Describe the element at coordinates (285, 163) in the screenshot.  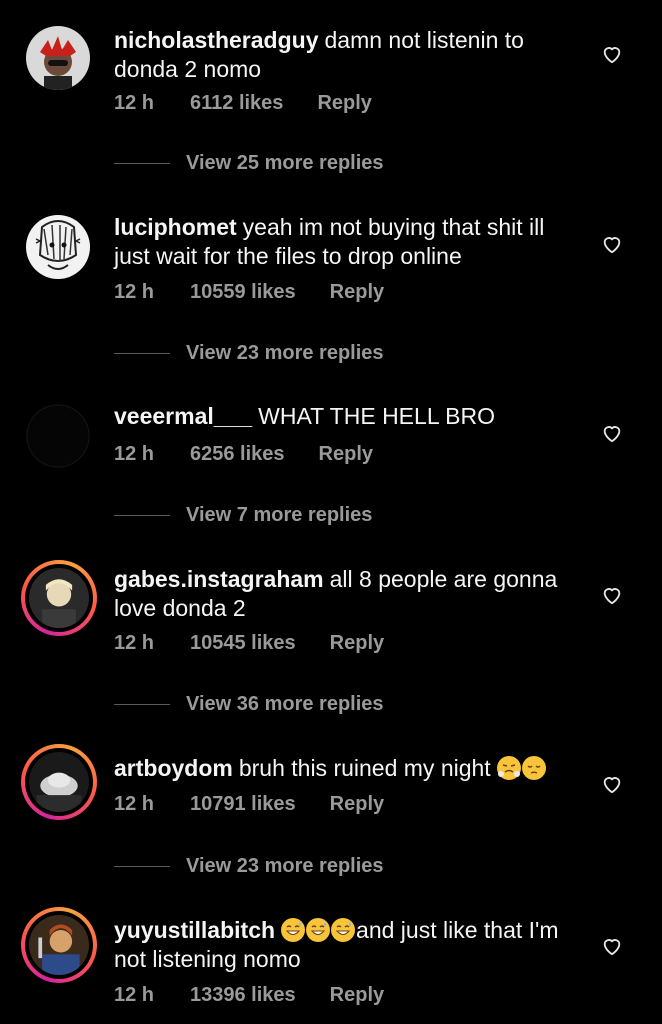
I see `view-more-label: View 25 more replies` at that location.